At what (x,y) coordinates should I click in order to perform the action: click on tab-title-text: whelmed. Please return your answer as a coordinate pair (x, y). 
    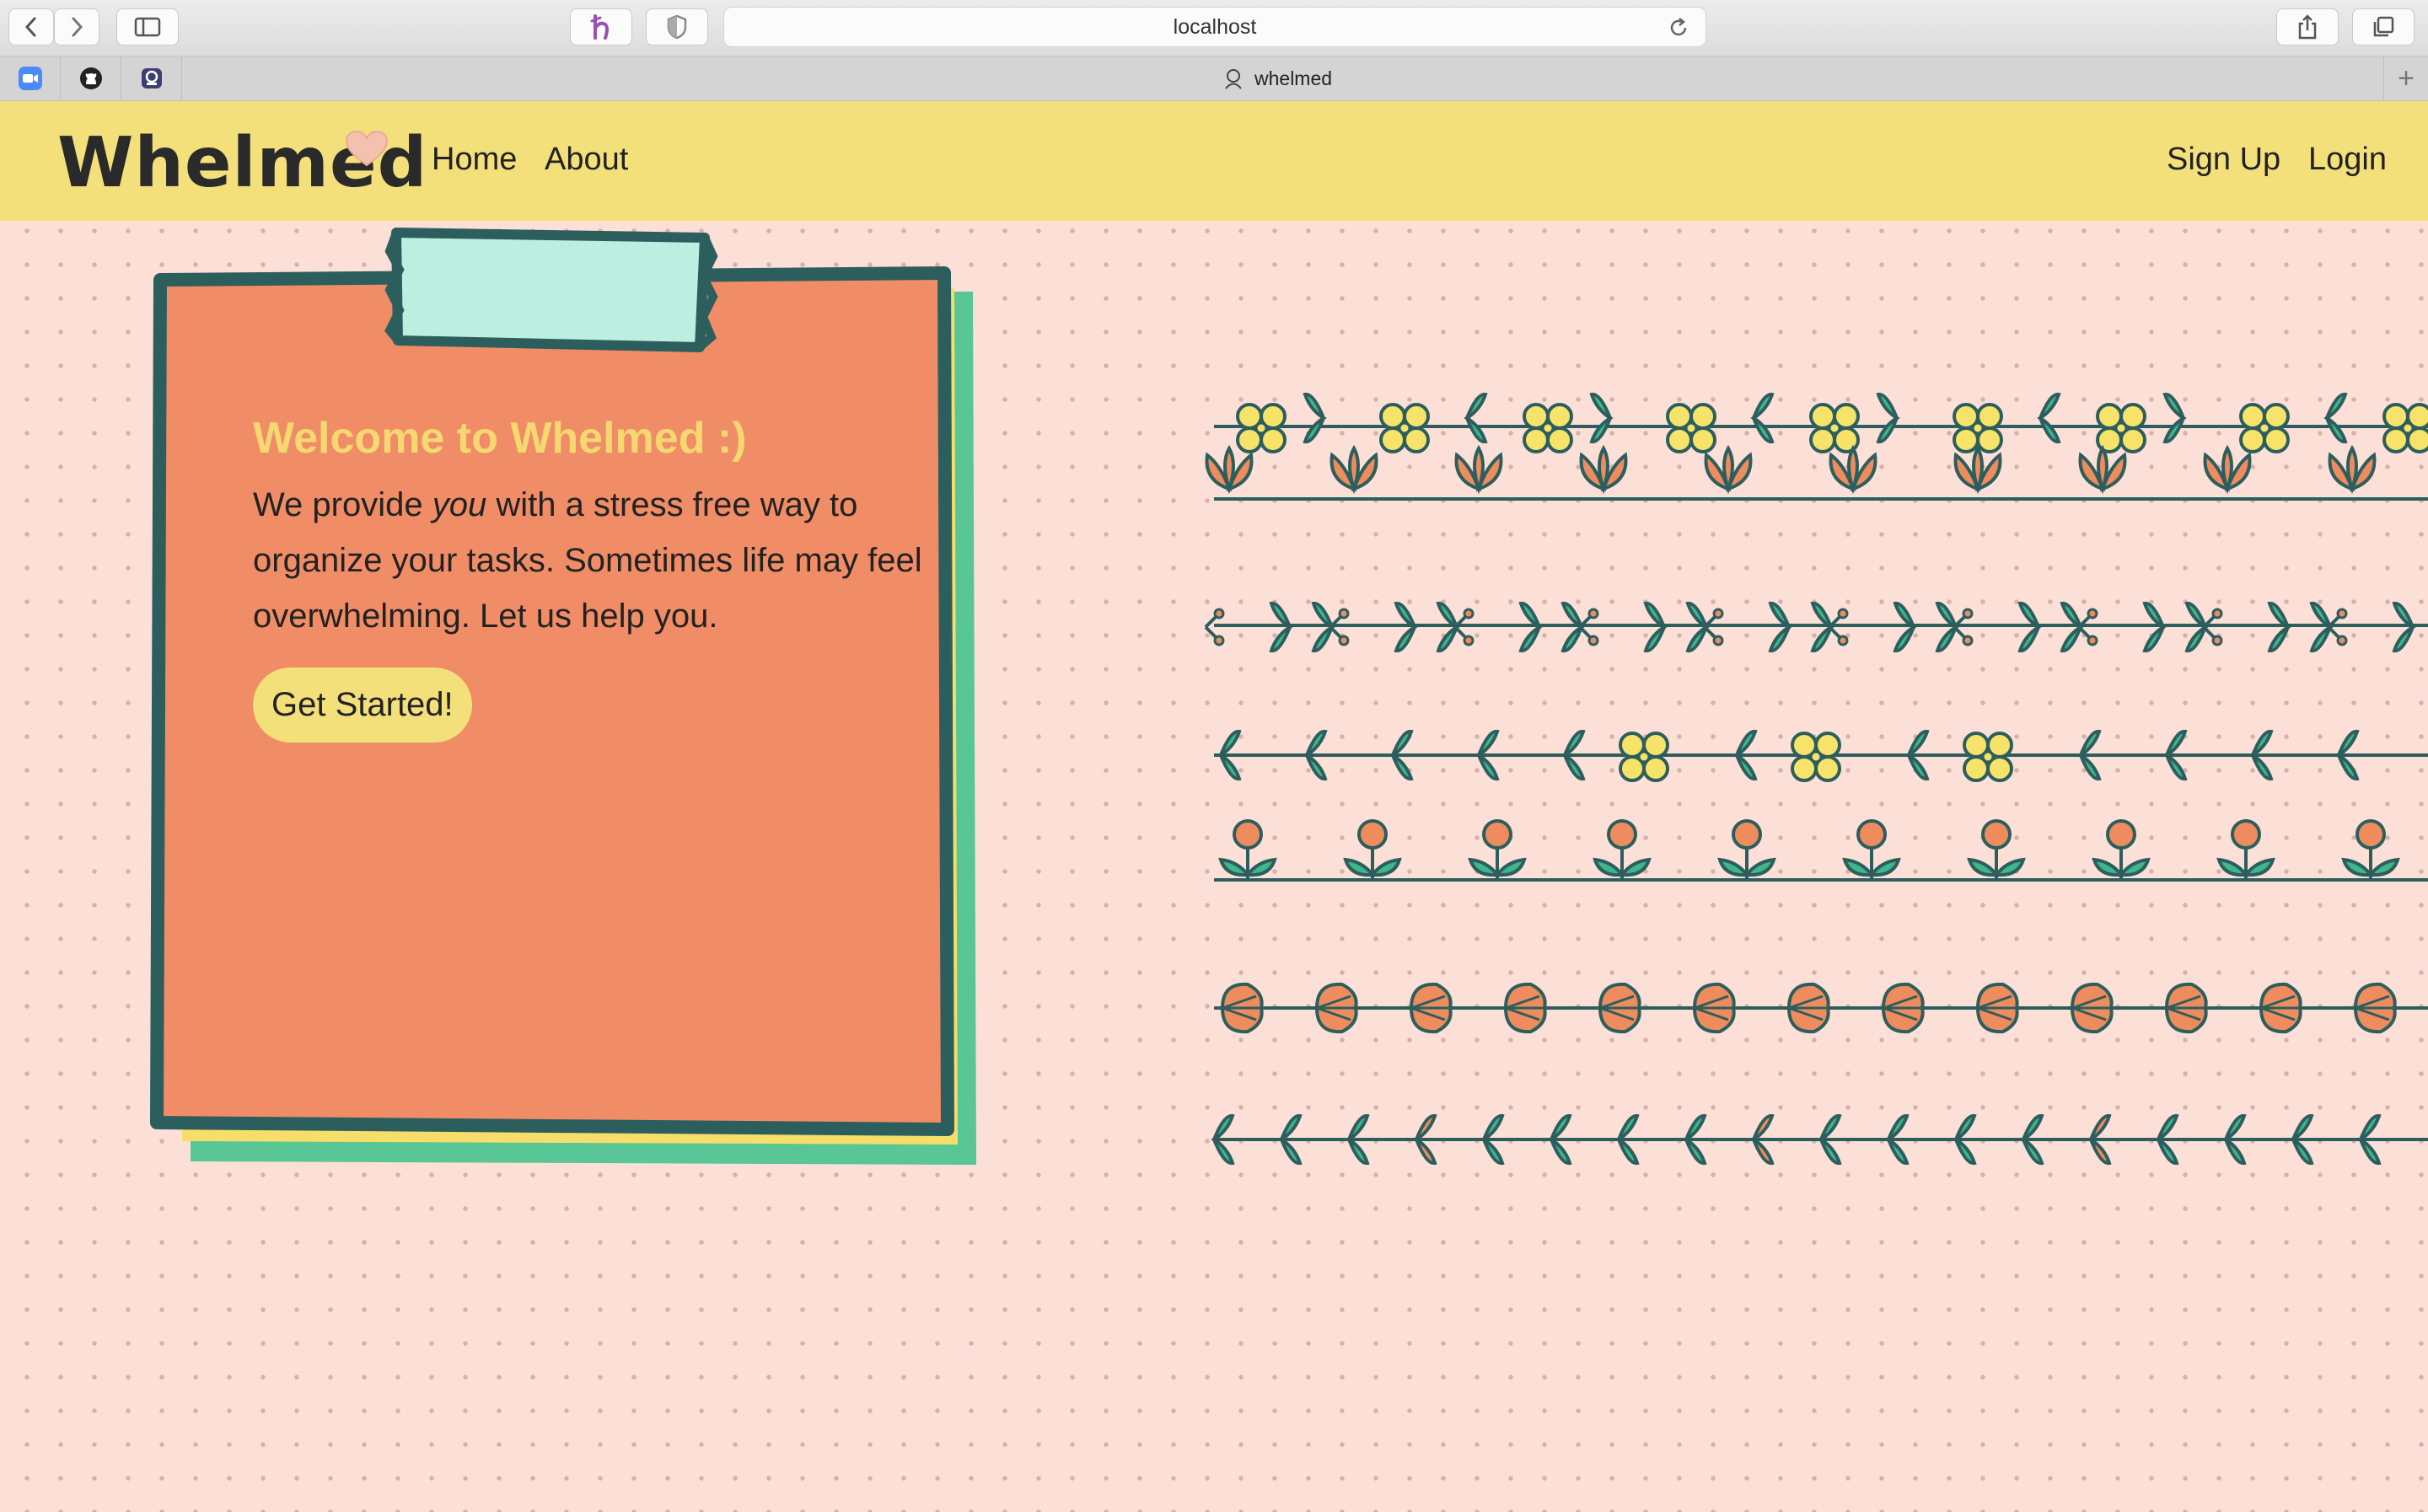
    Looking at the image, I should click on (1293, 78).